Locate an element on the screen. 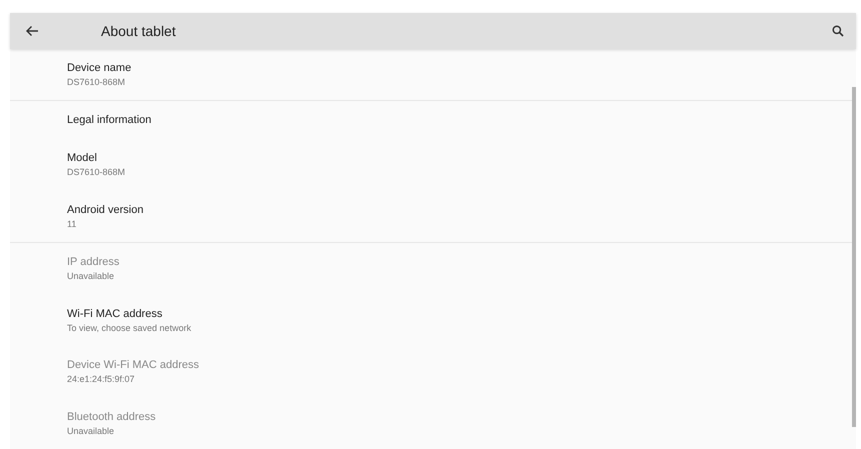  item-title: Device Wi-Fi MAC address is located at coordinates (133, 365).